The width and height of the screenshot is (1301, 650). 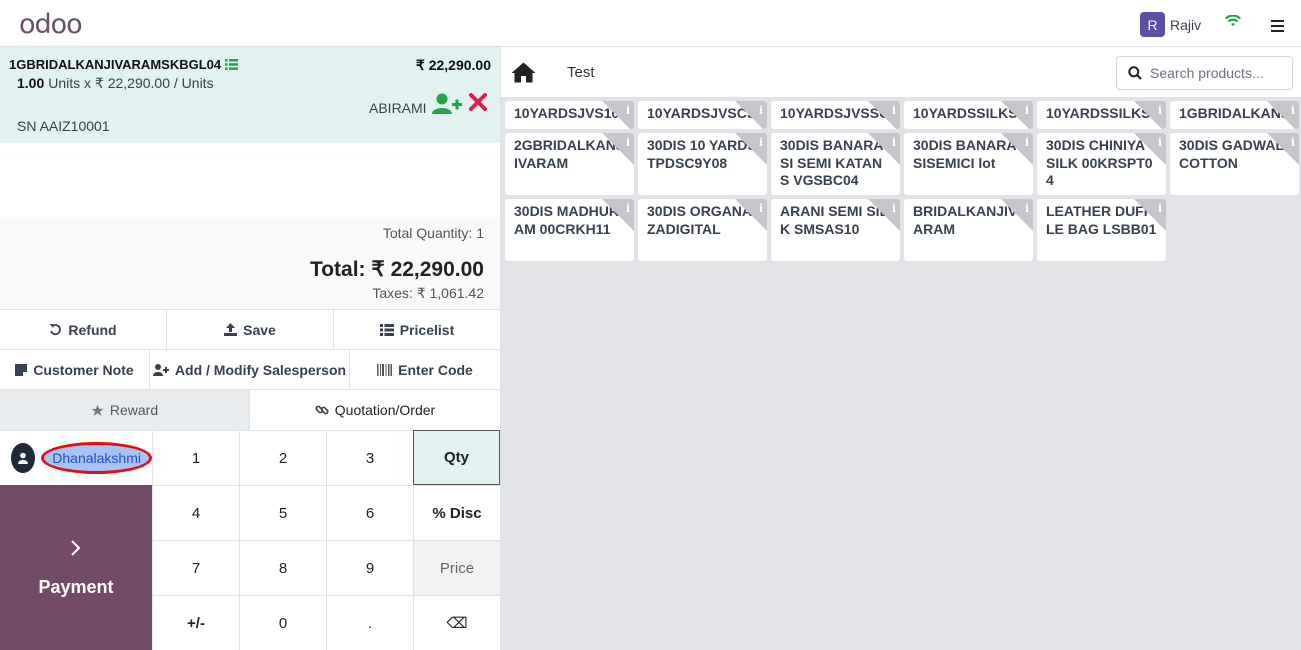 I want to click on total-quantity: Total Quantity: 1, so click(x=433, y=233).